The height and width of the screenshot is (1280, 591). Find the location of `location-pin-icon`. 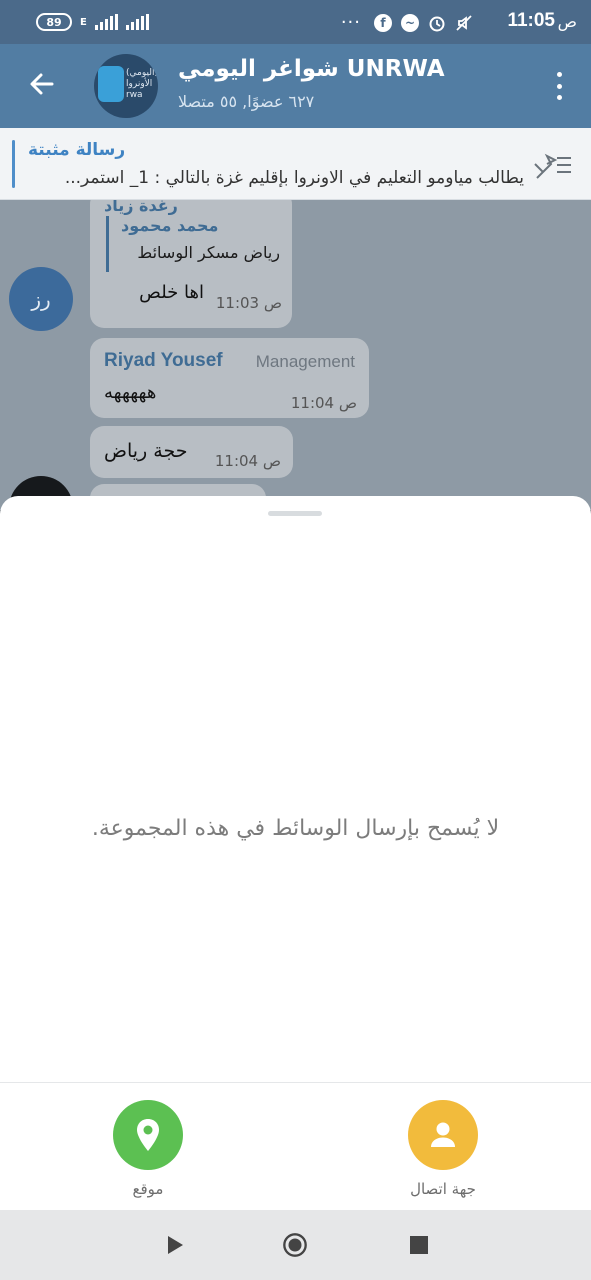

location-pin-icon is located at coordinates (148, 1135).